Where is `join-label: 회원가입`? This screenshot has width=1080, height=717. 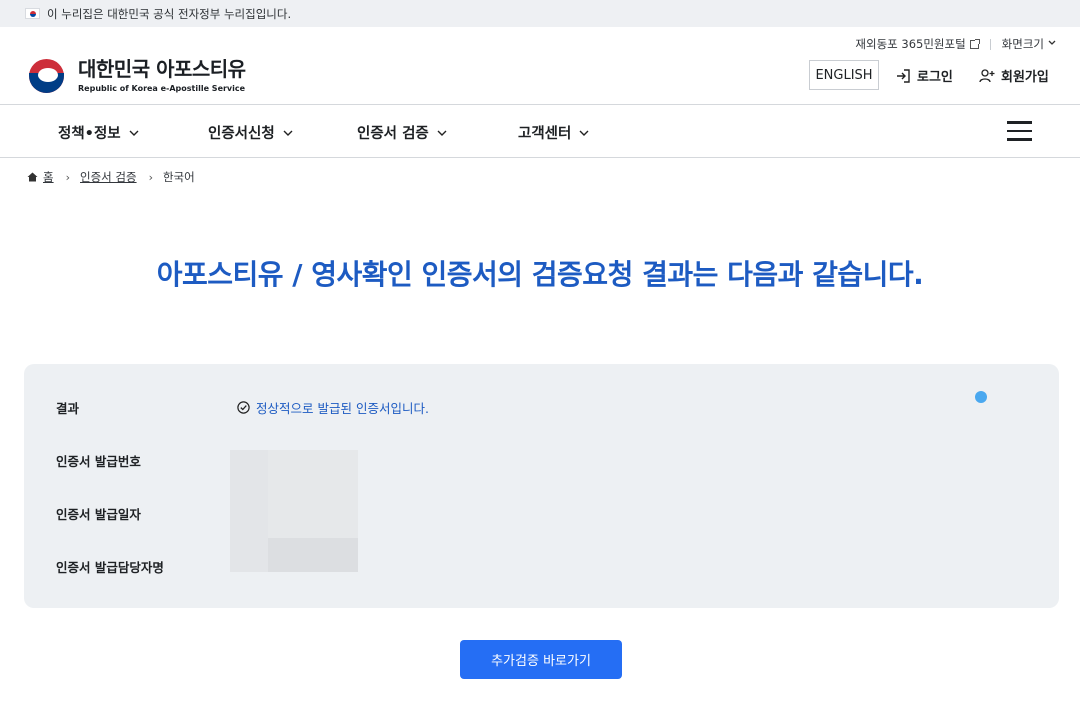
join-label: 회원가입 is located at coordinates (1025, 77).